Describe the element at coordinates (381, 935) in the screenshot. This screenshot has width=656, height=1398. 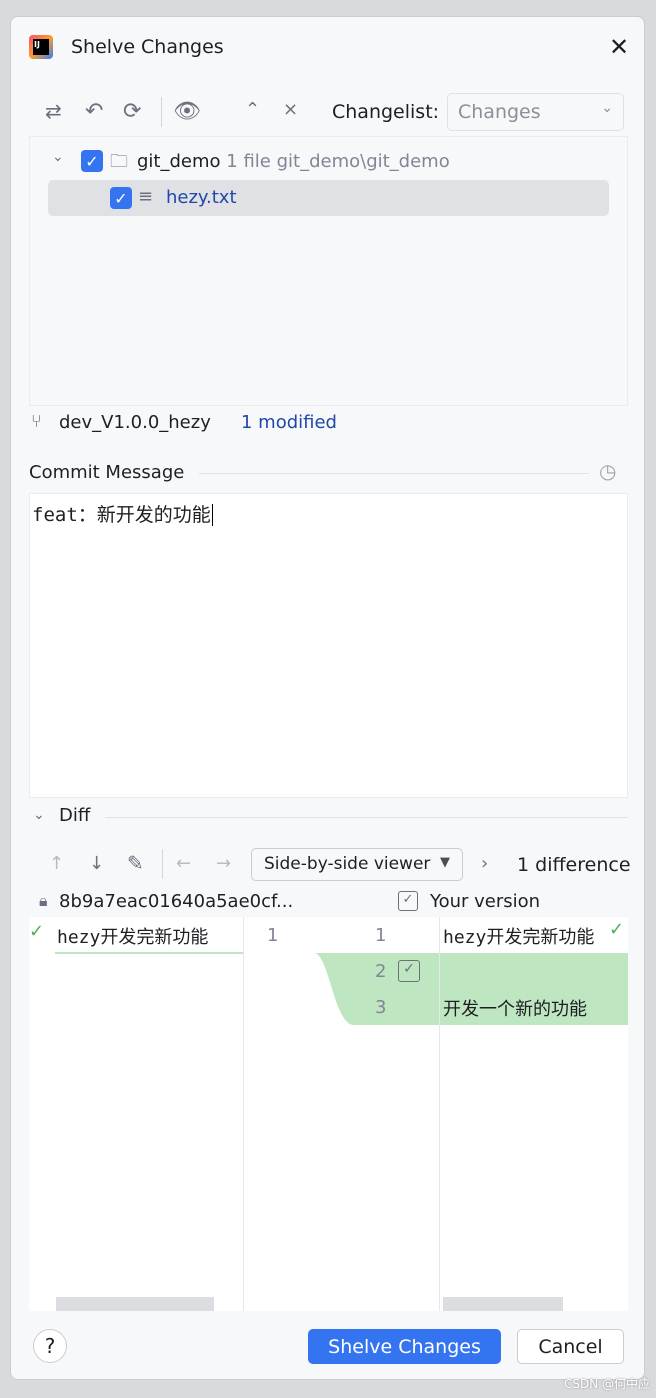
I see `right-line-number: 1` at that location.